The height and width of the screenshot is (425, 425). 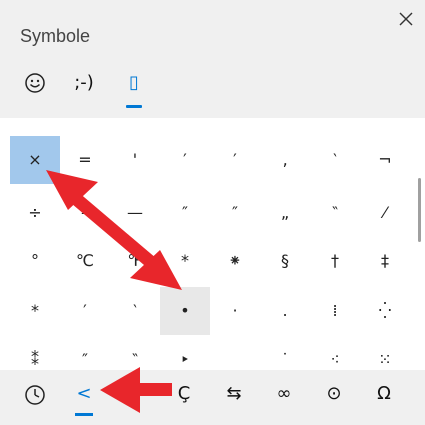 I want to click on symbol-cell: ˙, so click(x=285, y=353).